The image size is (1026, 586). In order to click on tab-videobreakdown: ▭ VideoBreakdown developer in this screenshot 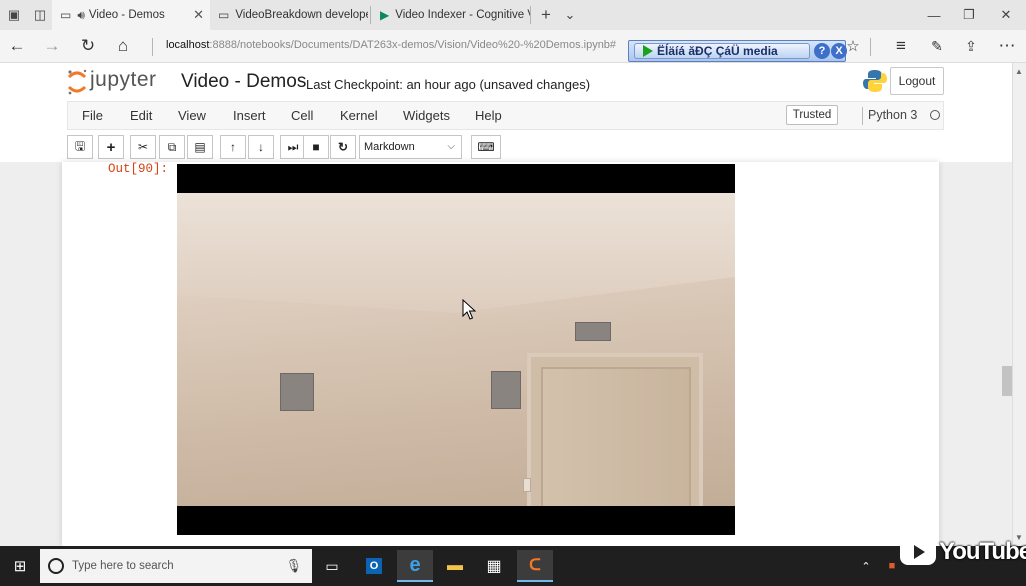, I will do `click(289, 15)`.